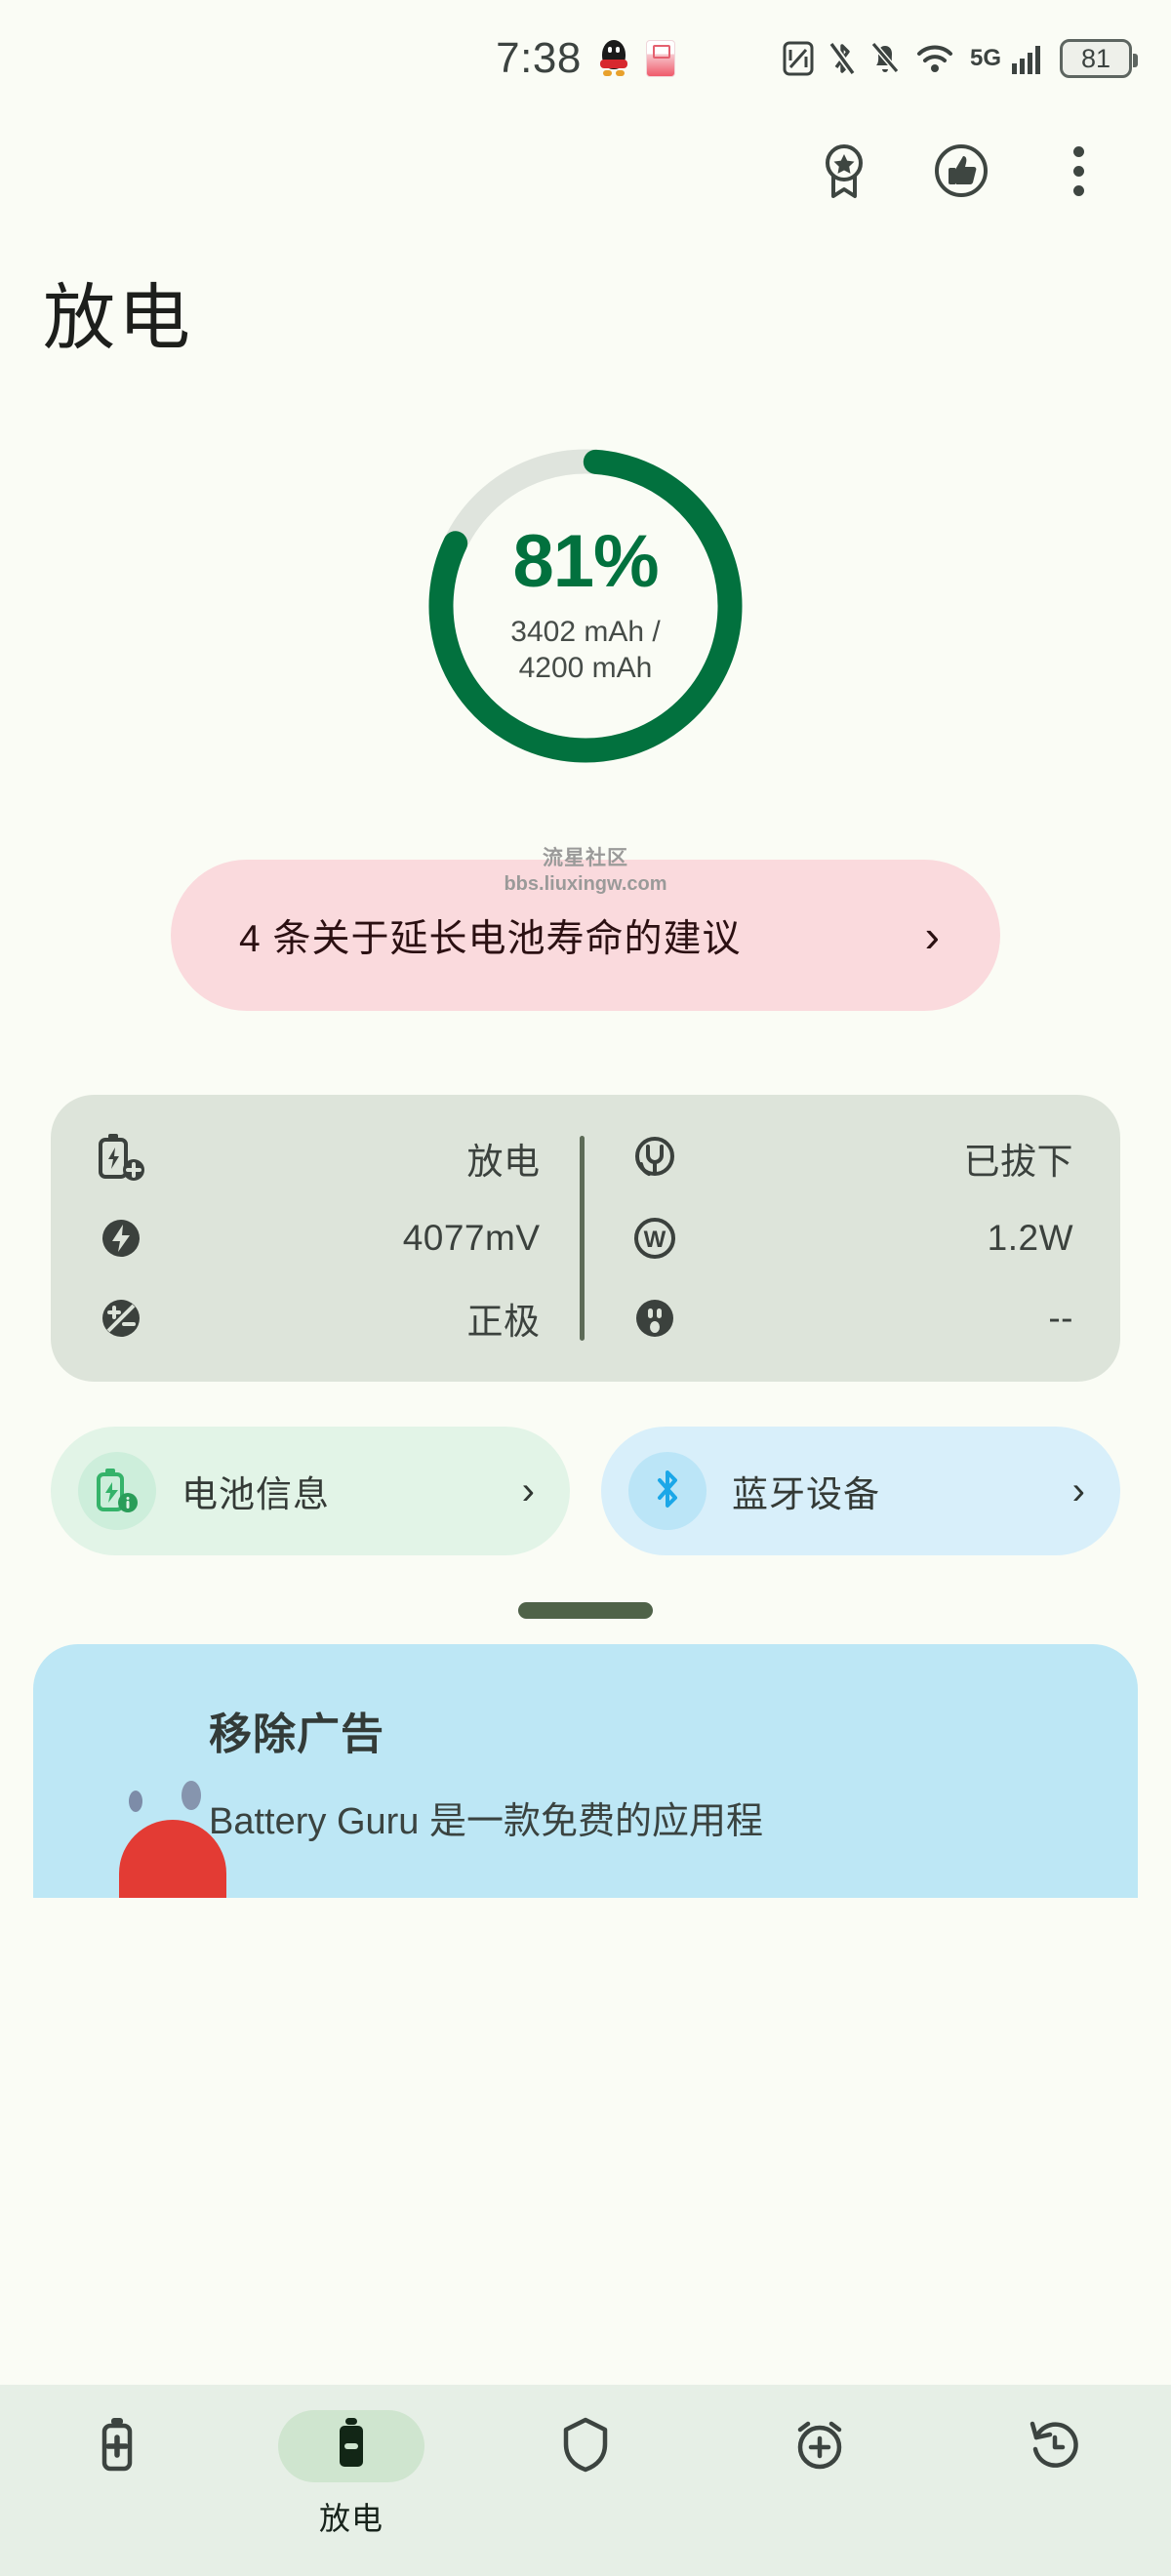 This screenshot has width=1171, height=2576. Describe the element at coordinates (654, 1158) in the screenshot. I see `plug-circle-icon` at that location.